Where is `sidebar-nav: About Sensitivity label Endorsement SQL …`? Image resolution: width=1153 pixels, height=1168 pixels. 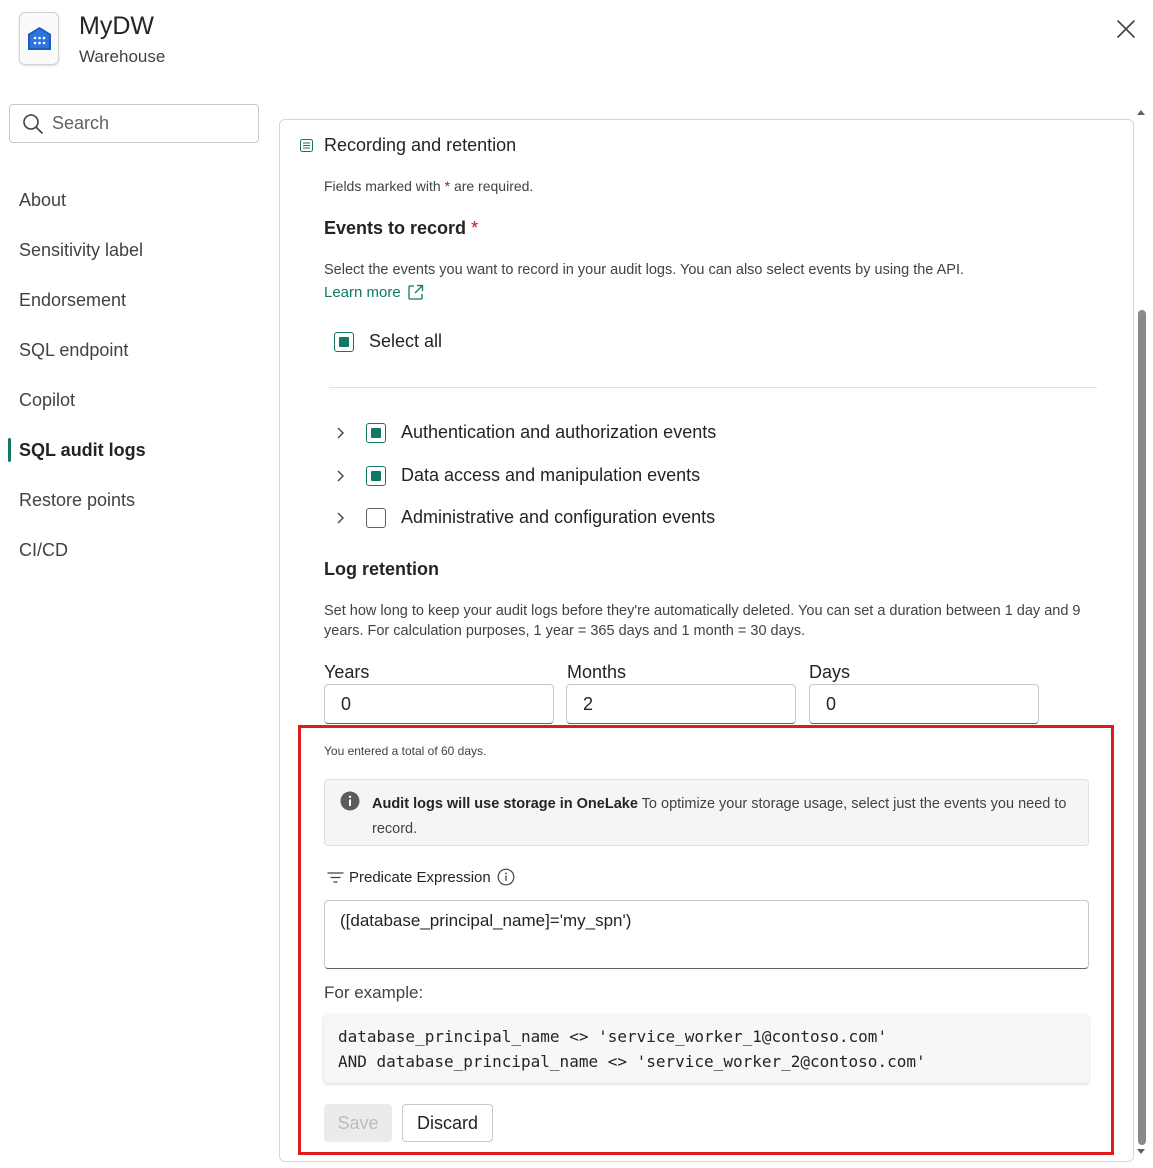
sidebar-nav: About Sensitivity label Endorsement SQL … is located at coordinates (135, 385).